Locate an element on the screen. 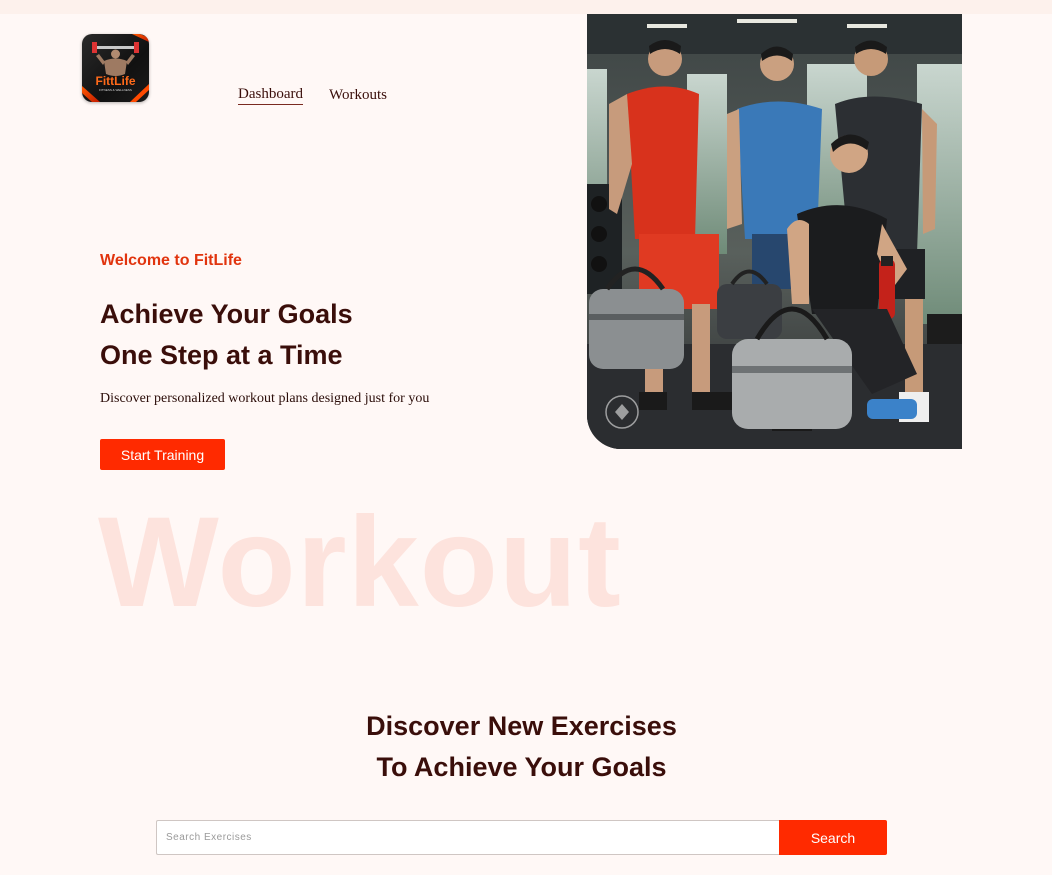 This screenshot has height=875, width=1052. hero-headline: Achieve Your Goals One Step at a Time is located at coordinates (226, 335).